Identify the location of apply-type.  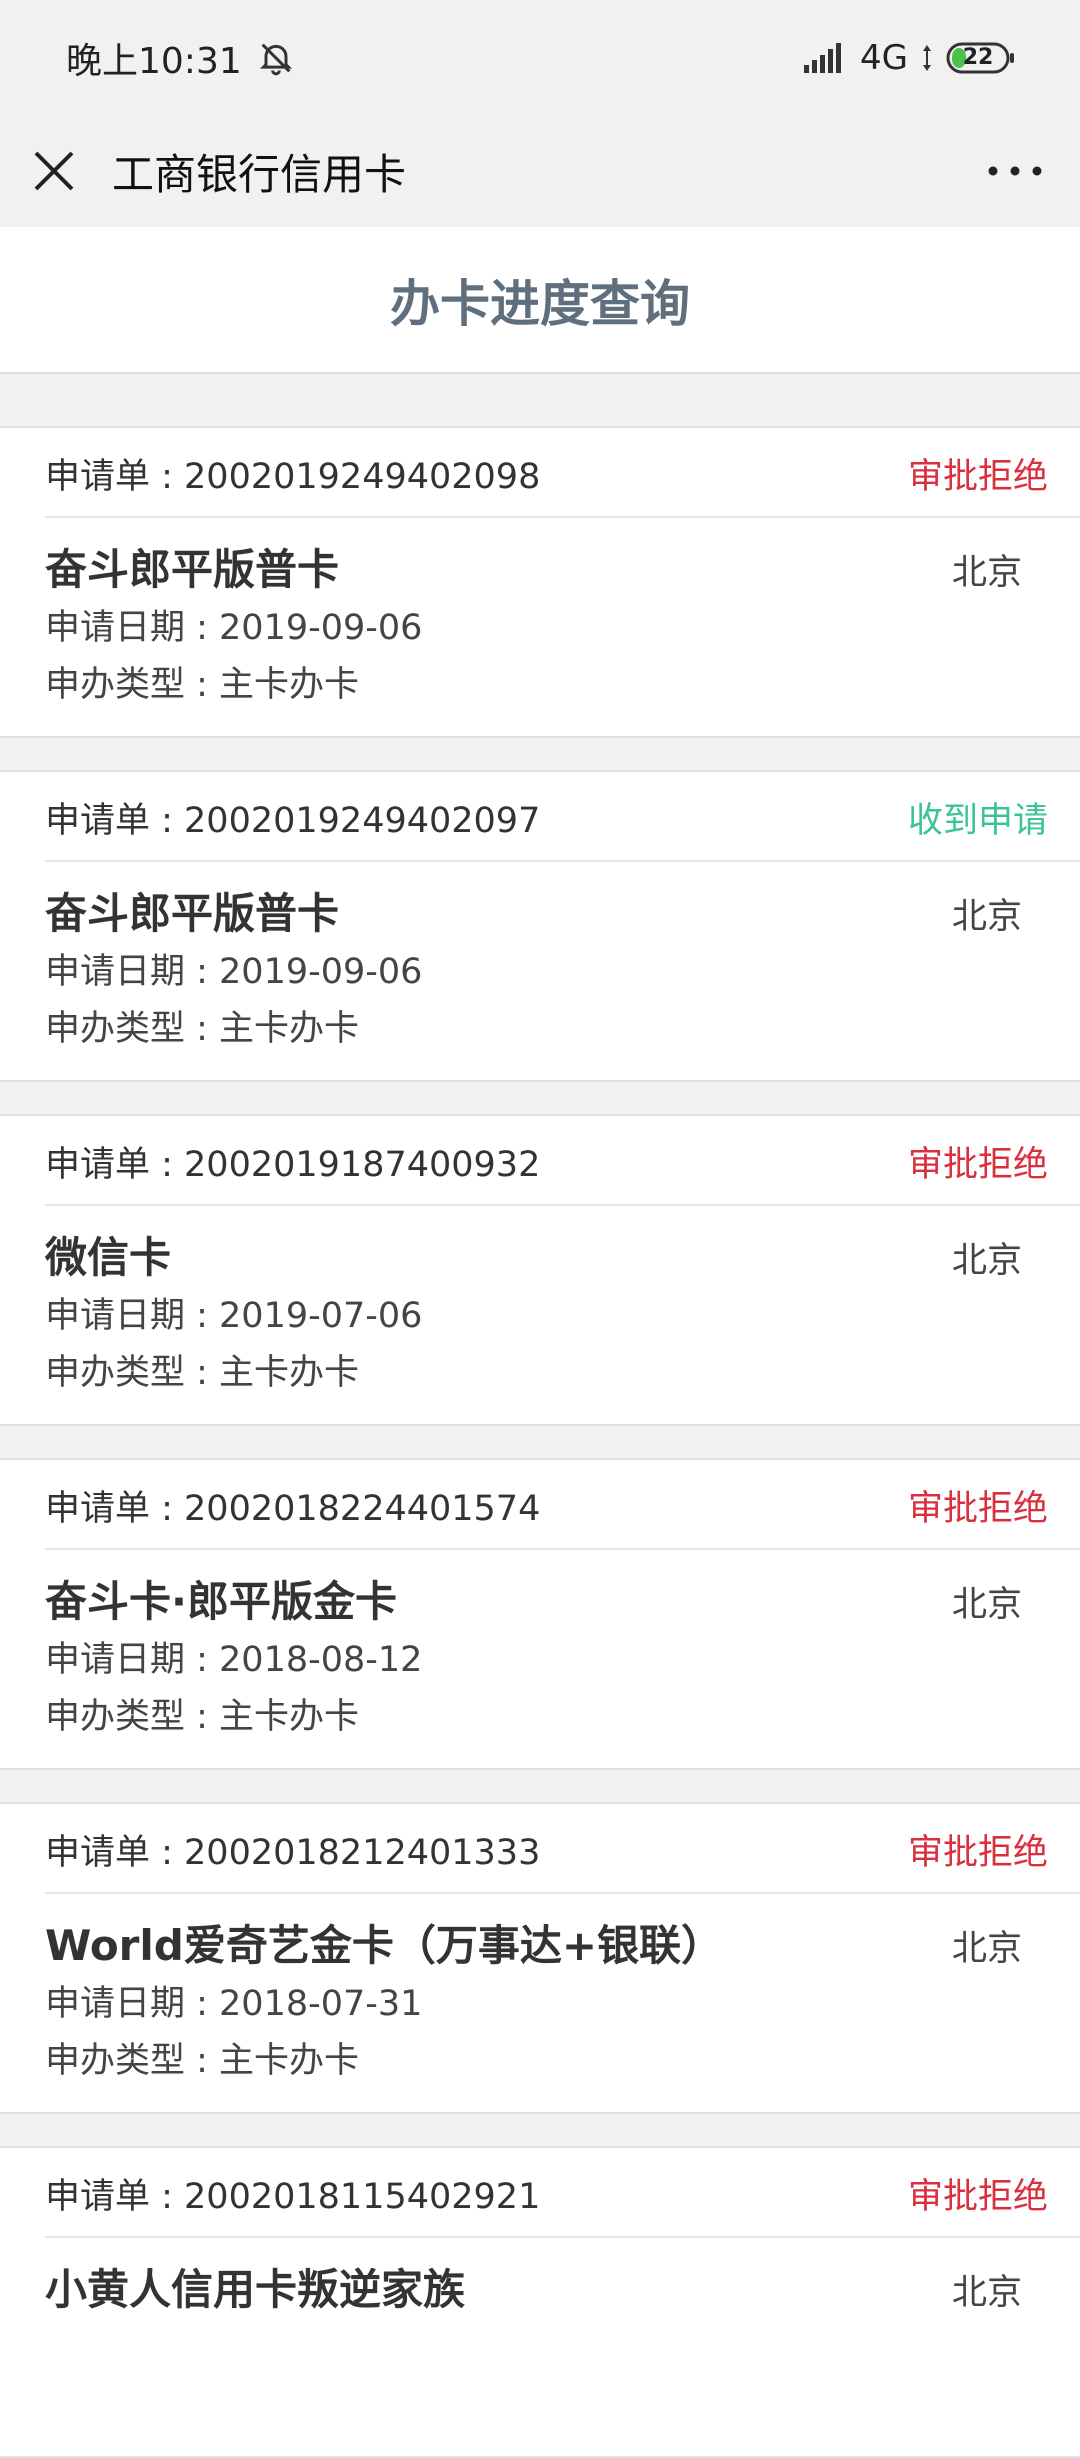
(540, 2405).